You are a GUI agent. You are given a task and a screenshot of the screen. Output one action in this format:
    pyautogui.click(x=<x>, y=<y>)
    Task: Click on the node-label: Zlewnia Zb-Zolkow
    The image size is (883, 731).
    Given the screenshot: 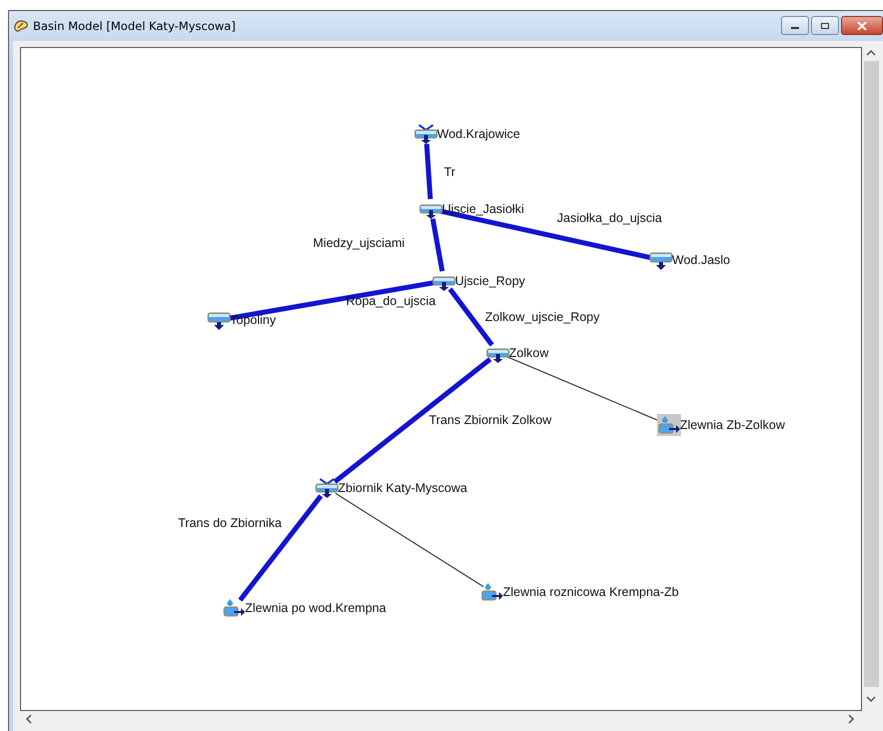 What is the action you would take?
    pyautogui.click(x=732, y=425)
    